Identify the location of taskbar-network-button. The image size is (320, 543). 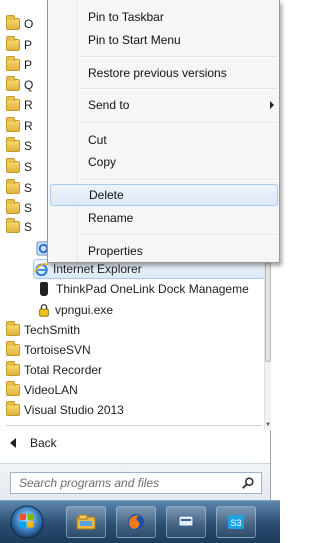
(186, 522).